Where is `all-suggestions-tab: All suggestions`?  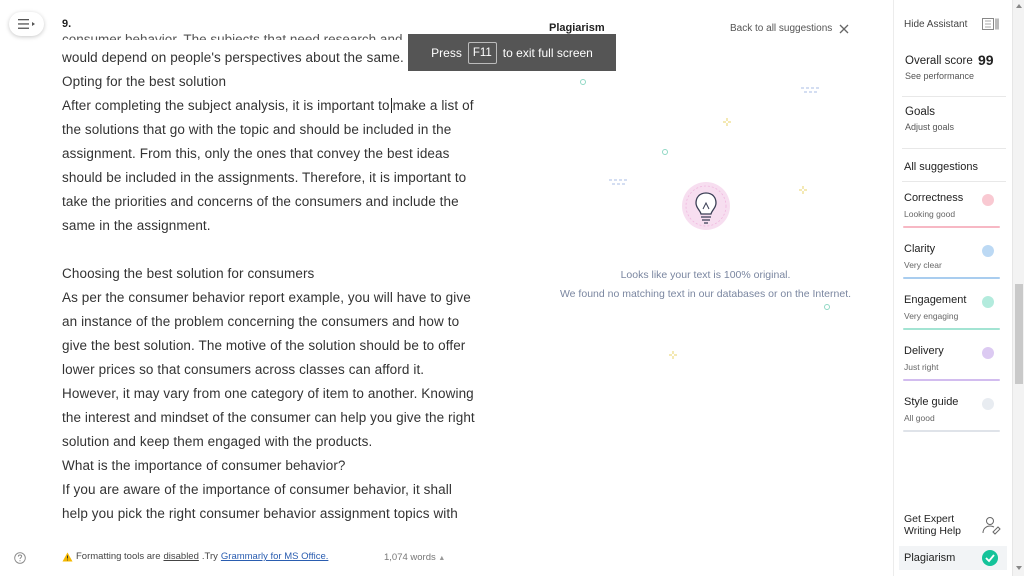
all-suggestions-tab: All suggestions is located at coordinates (941, 167).